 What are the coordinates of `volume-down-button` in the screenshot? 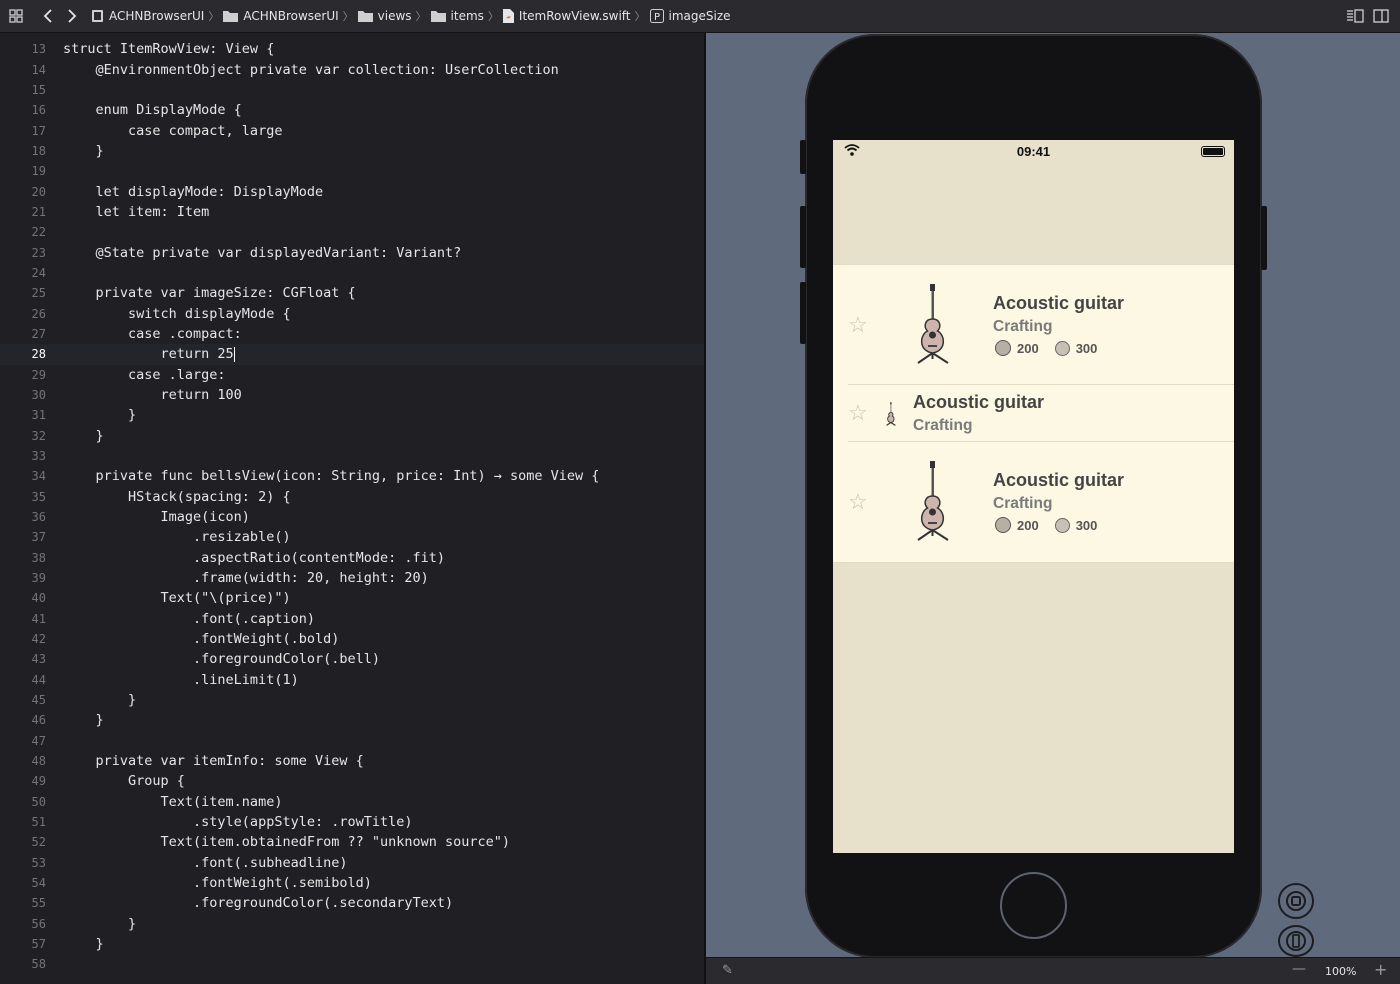 It's located at (803, 313).